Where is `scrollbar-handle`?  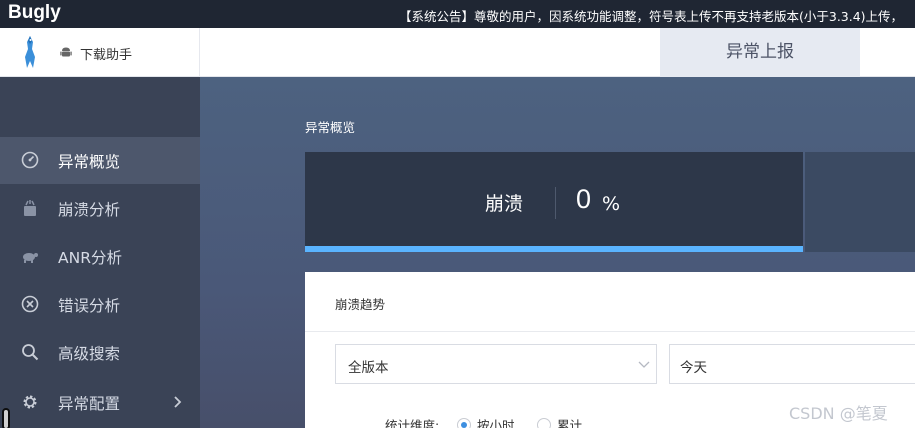 scrollbar-handle is located at coordinates (6, 418).